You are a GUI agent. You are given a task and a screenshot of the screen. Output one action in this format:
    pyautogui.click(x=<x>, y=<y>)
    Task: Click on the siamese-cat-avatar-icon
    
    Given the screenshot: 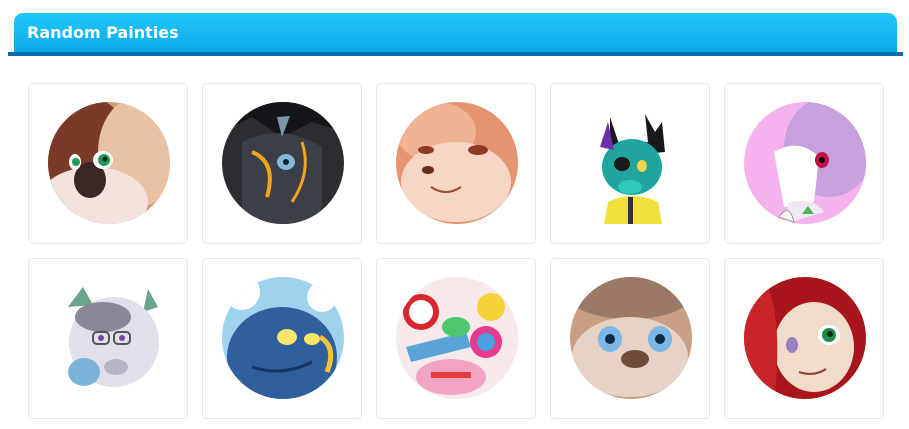 What is the action you would take?
    pyautogui.click(x=631, y=338)
    